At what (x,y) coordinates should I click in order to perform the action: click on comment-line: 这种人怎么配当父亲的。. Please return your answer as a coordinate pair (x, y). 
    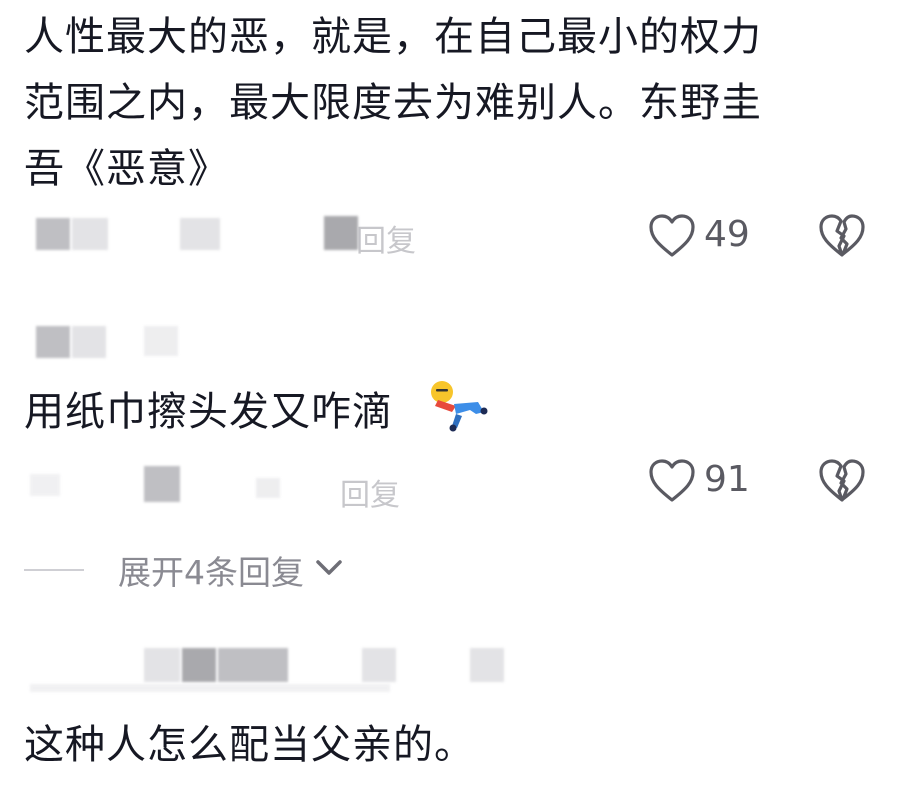
    Looking at the image, I should click on (249, 745).